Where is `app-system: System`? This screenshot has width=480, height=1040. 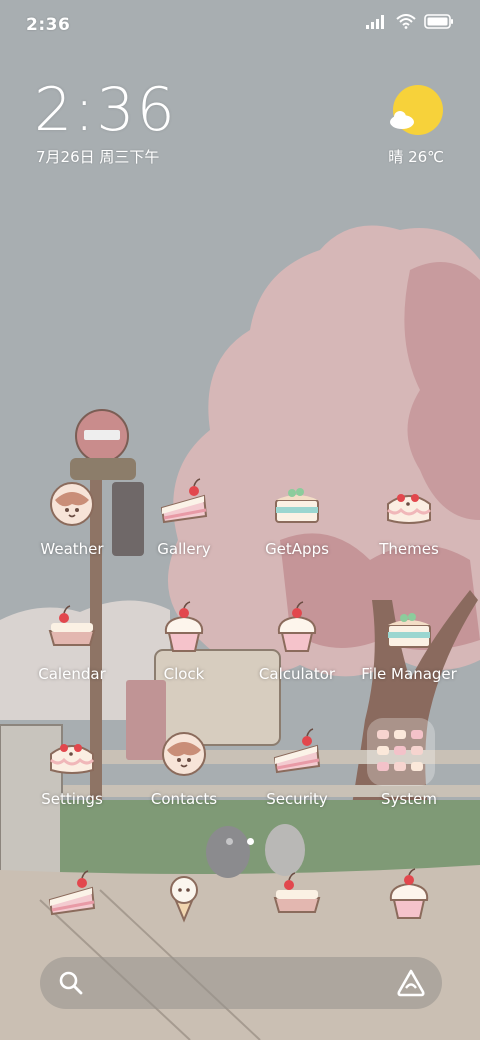
app-system: System is located at coordinates (409, 771).